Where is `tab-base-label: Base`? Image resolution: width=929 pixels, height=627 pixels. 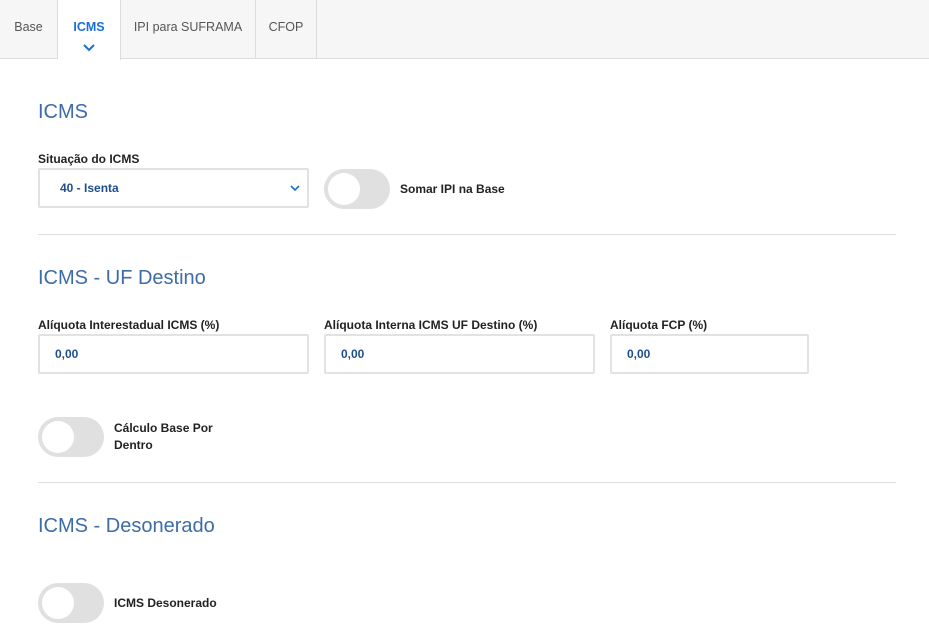 tab-base-label: Base is located at coordinates (28, 27).